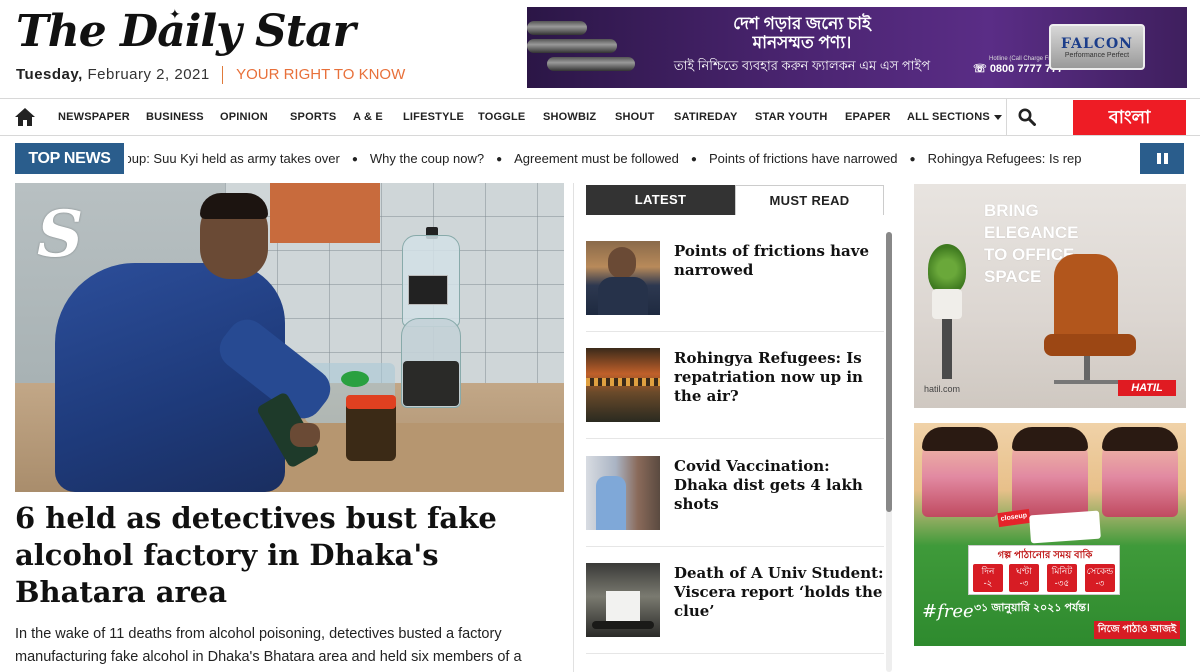 This screenshot has height=672, width=1200. What do you see at coordinates (368, 117) in the screenshot?
I see `nav-item-arts-entertainment: A & E` at bounding box center [368, 117].